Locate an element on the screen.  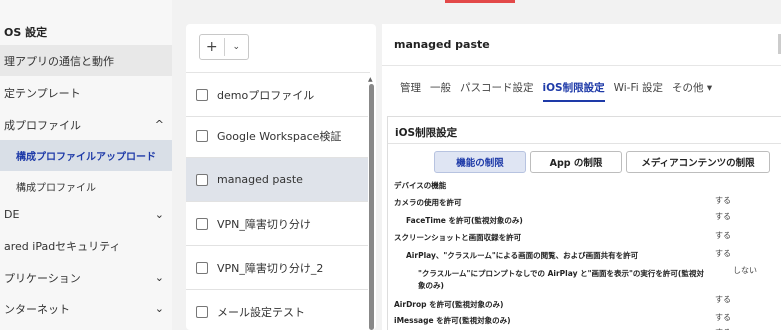
profile-name: managed paste is located at coordinates (260, 179).